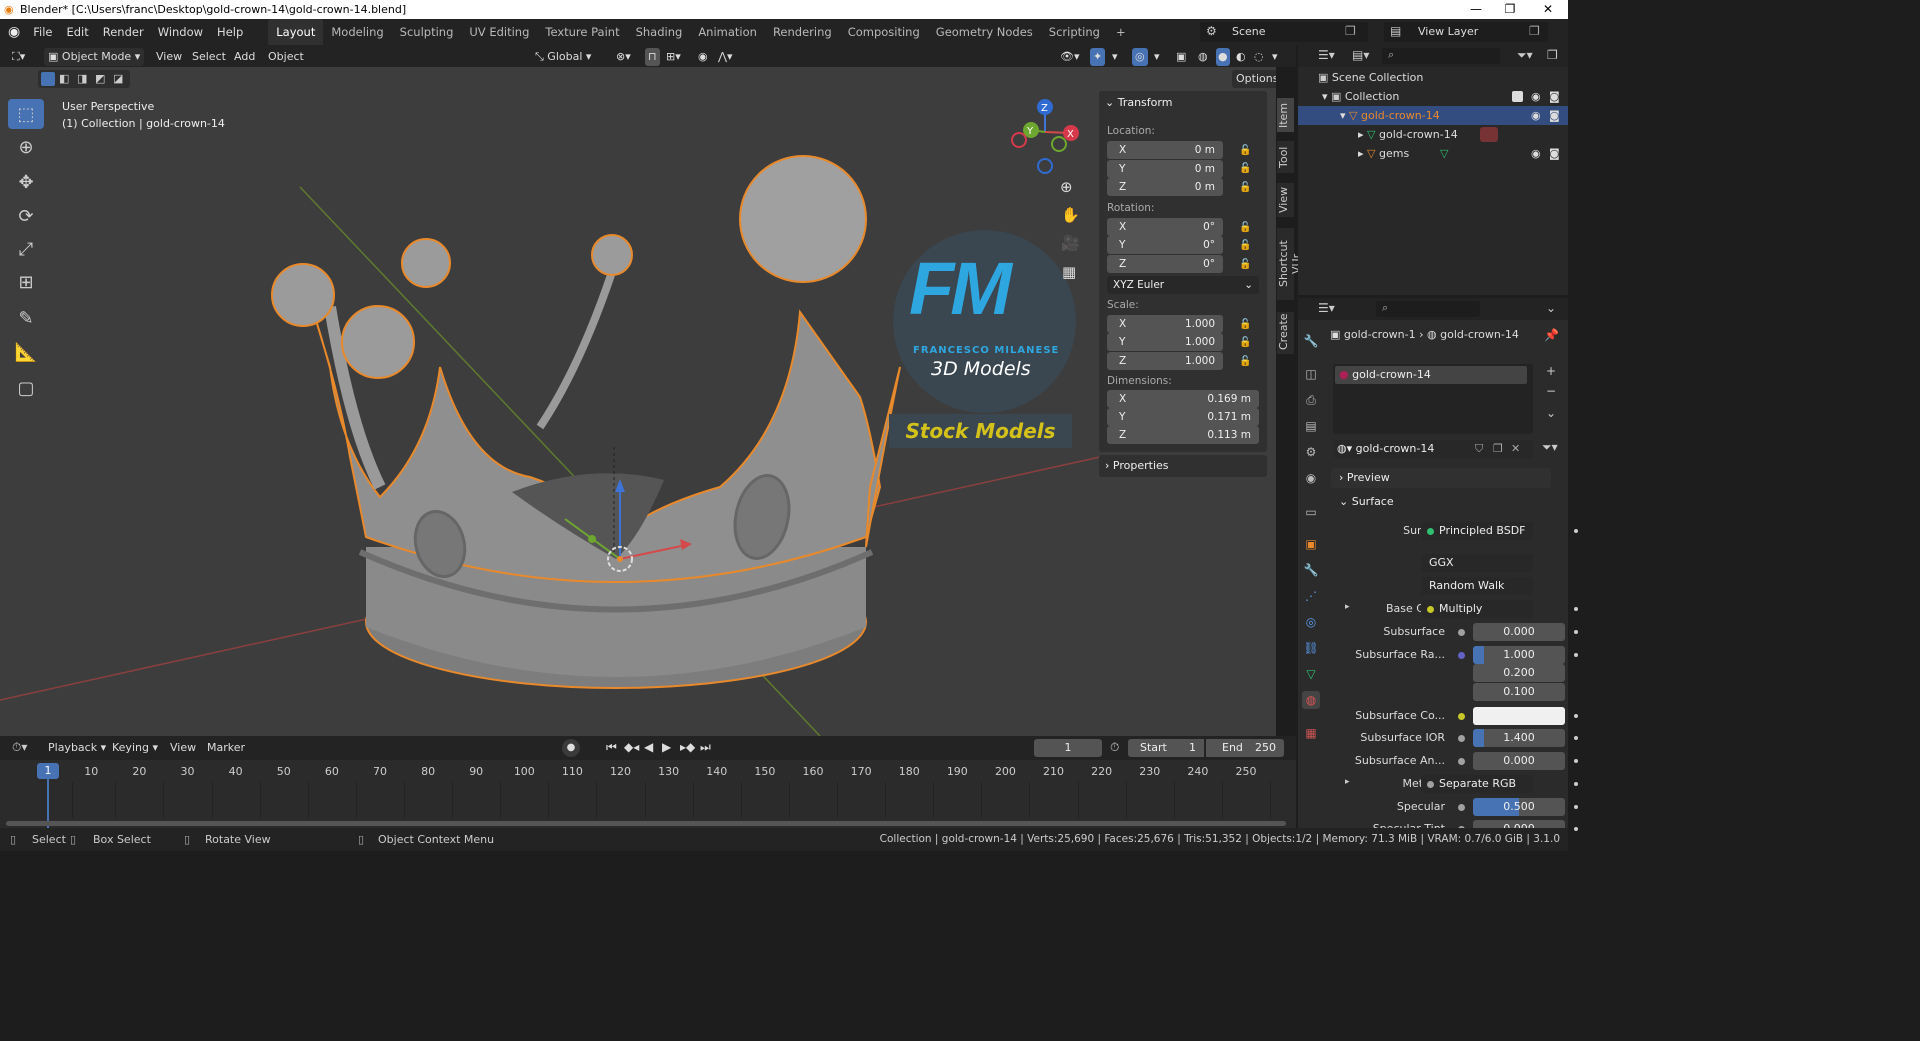 This screenshot has height=1041, width=1920. What do you see at coordinates (1098, 57) in the screenshot?
I see `gizmo-toggle-icon: ✦` at bounding box center [1098, 57].